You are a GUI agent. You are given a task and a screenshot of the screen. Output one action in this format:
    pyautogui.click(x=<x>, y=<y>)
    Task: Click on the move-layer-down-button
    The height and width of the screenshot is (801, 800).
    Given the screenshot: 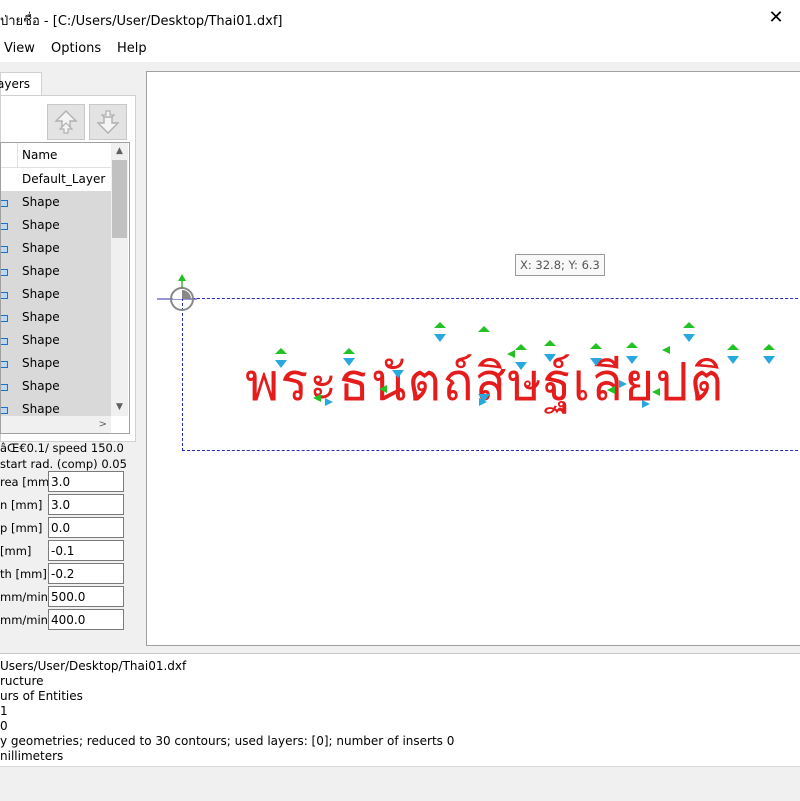 What is the action you would take?
    pyautogui.click(x=108, y=122)
    